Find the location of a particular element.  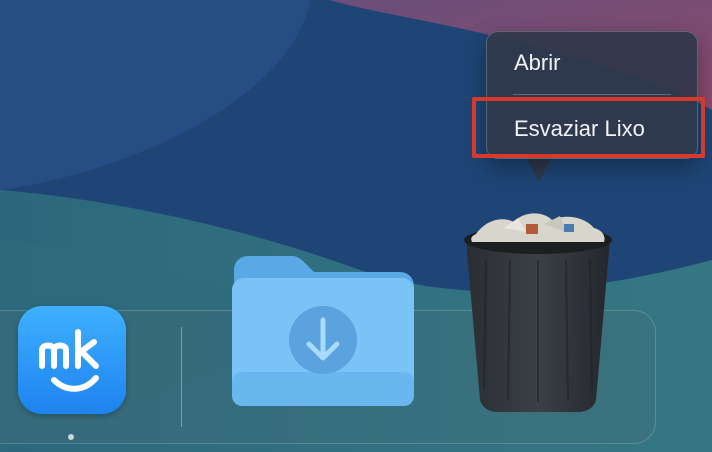

mackeeper-app-icon is located at coordinates (72, 360).